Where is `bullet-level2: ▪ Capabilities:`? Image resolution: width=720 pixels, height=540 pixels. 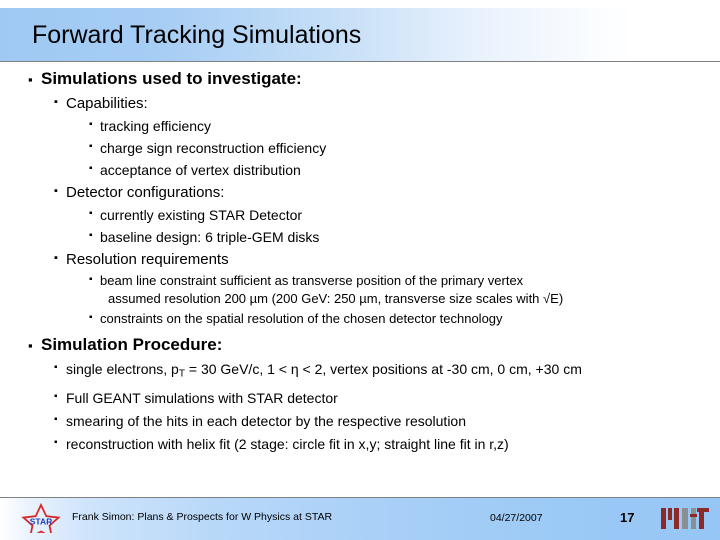 bullet-level2: ▪ Capabilities: is located at coordinates (360, 103).